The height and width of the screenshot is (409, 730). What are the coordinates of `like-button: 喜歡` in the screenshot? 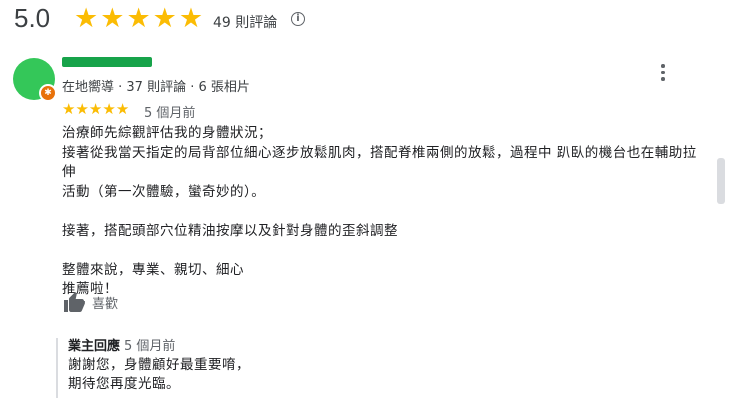 It's located at (90, 302).